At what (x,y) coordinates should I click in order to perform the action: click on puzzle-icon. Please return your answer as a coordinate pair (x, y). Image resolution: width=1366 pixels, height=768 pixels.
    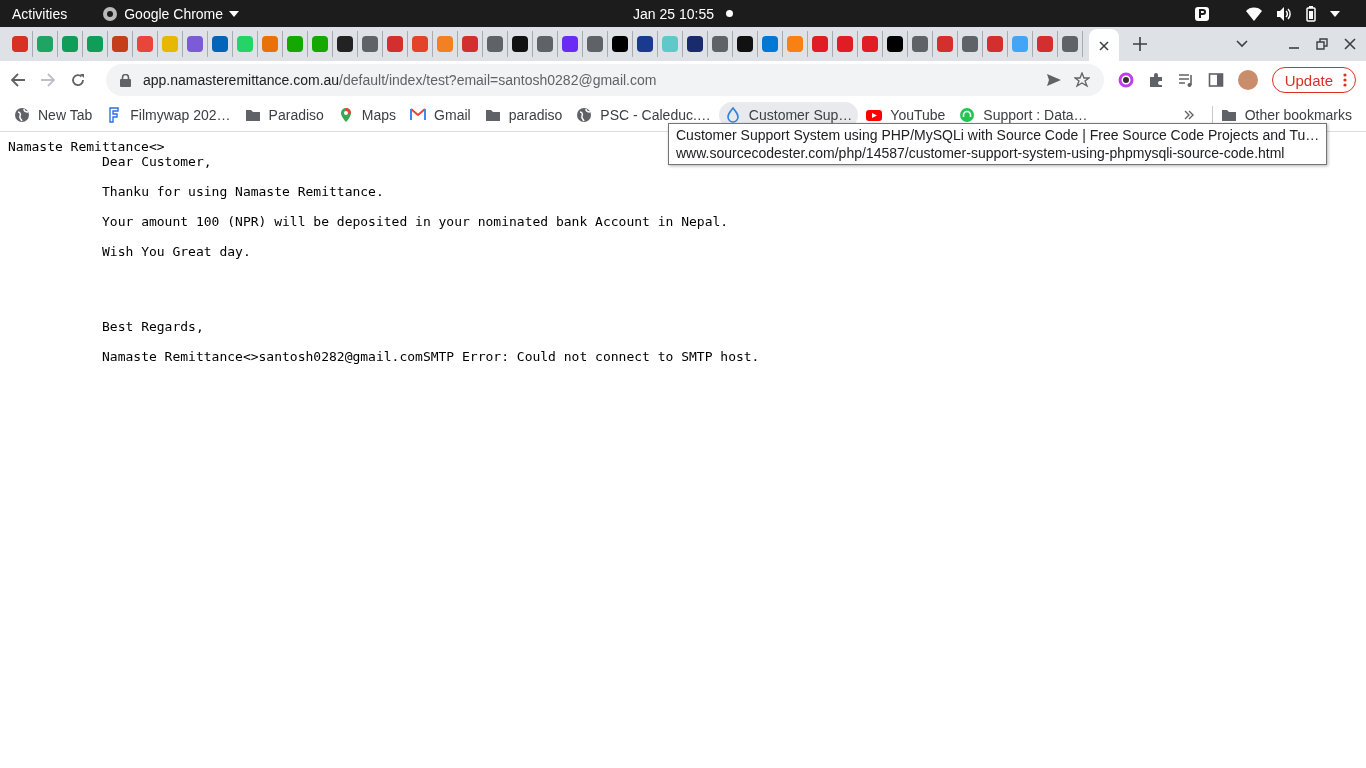
    Looking at the image, I should click on (1155, 80).